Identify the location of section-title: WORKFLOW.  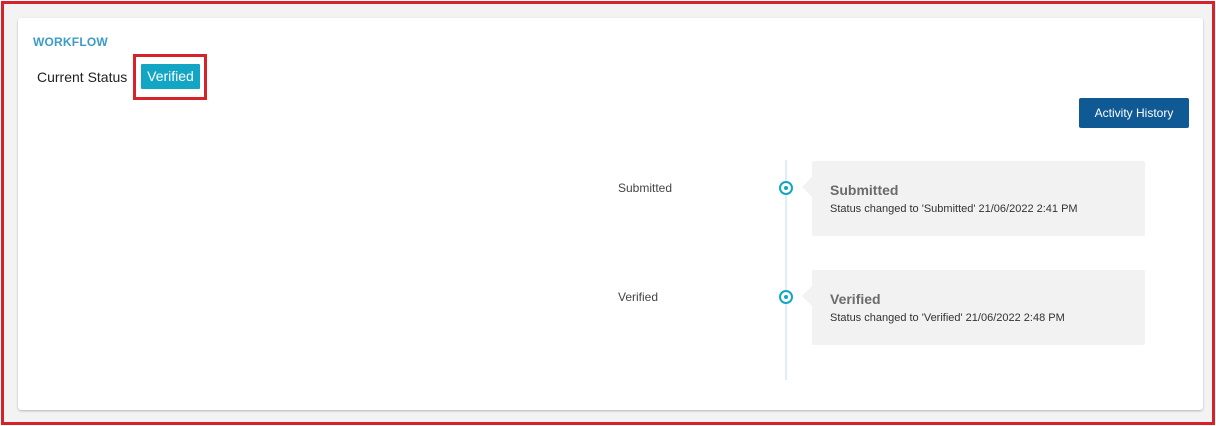
(70, 42).